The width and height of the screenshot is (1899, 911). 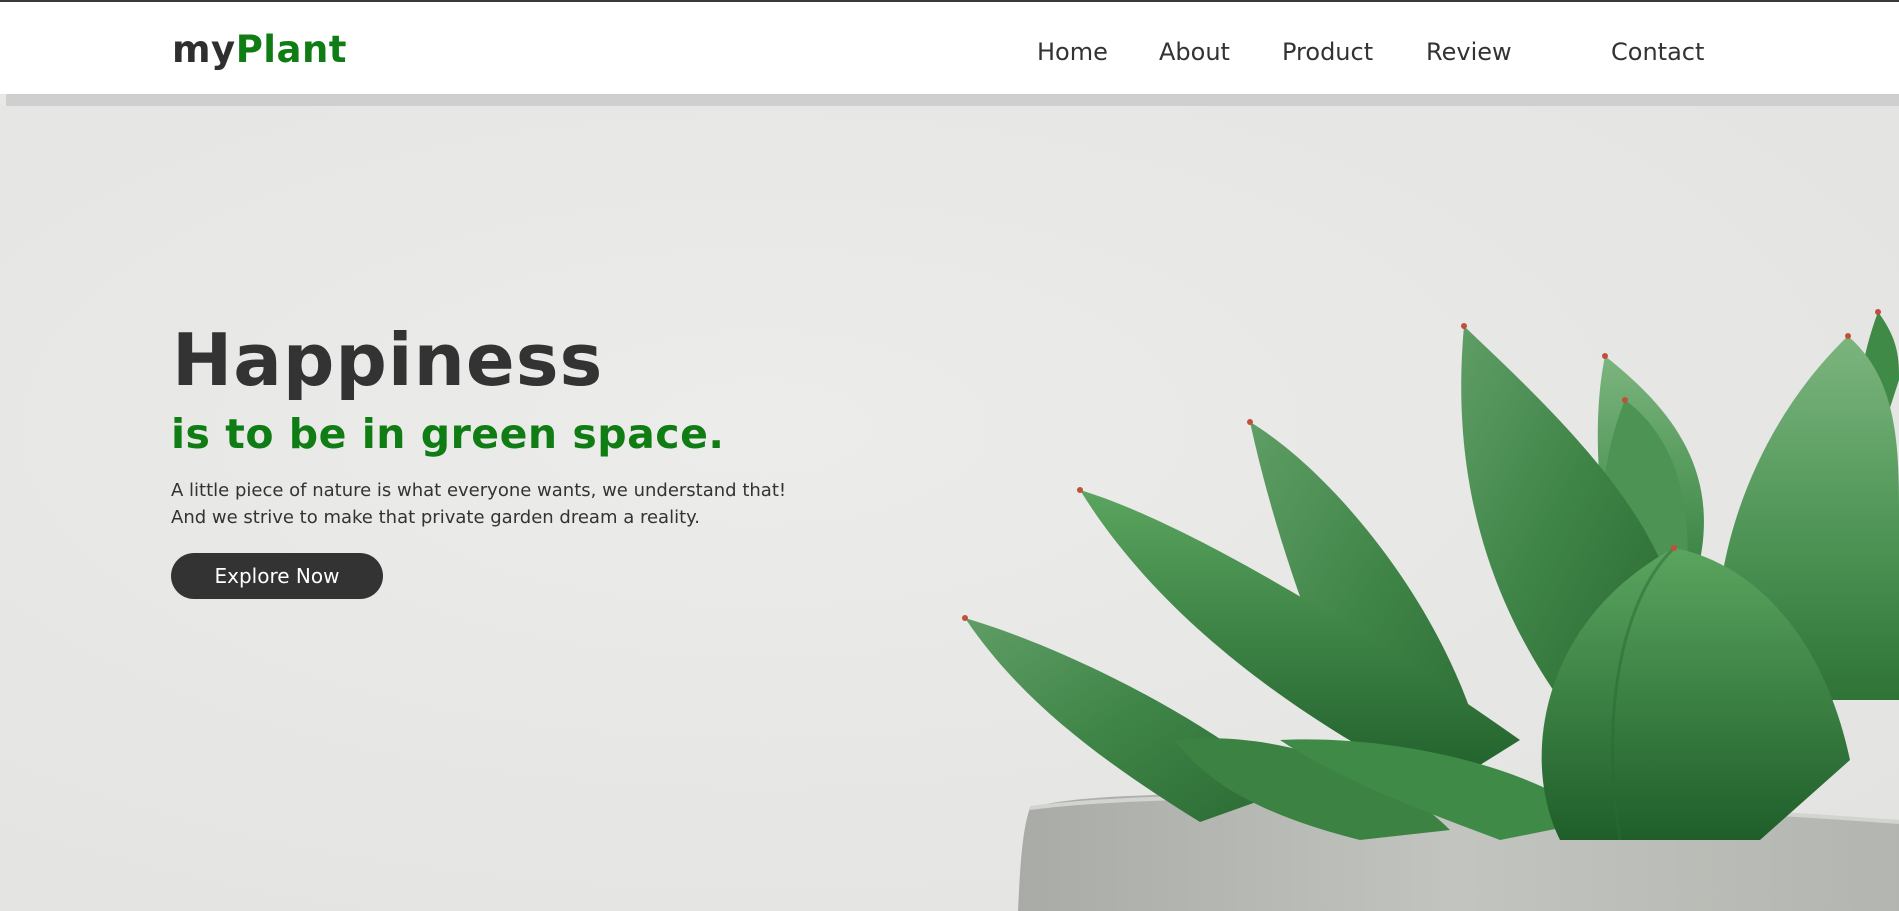 I want to click on brand-logo: myPlant, so click(x=259, y=49).